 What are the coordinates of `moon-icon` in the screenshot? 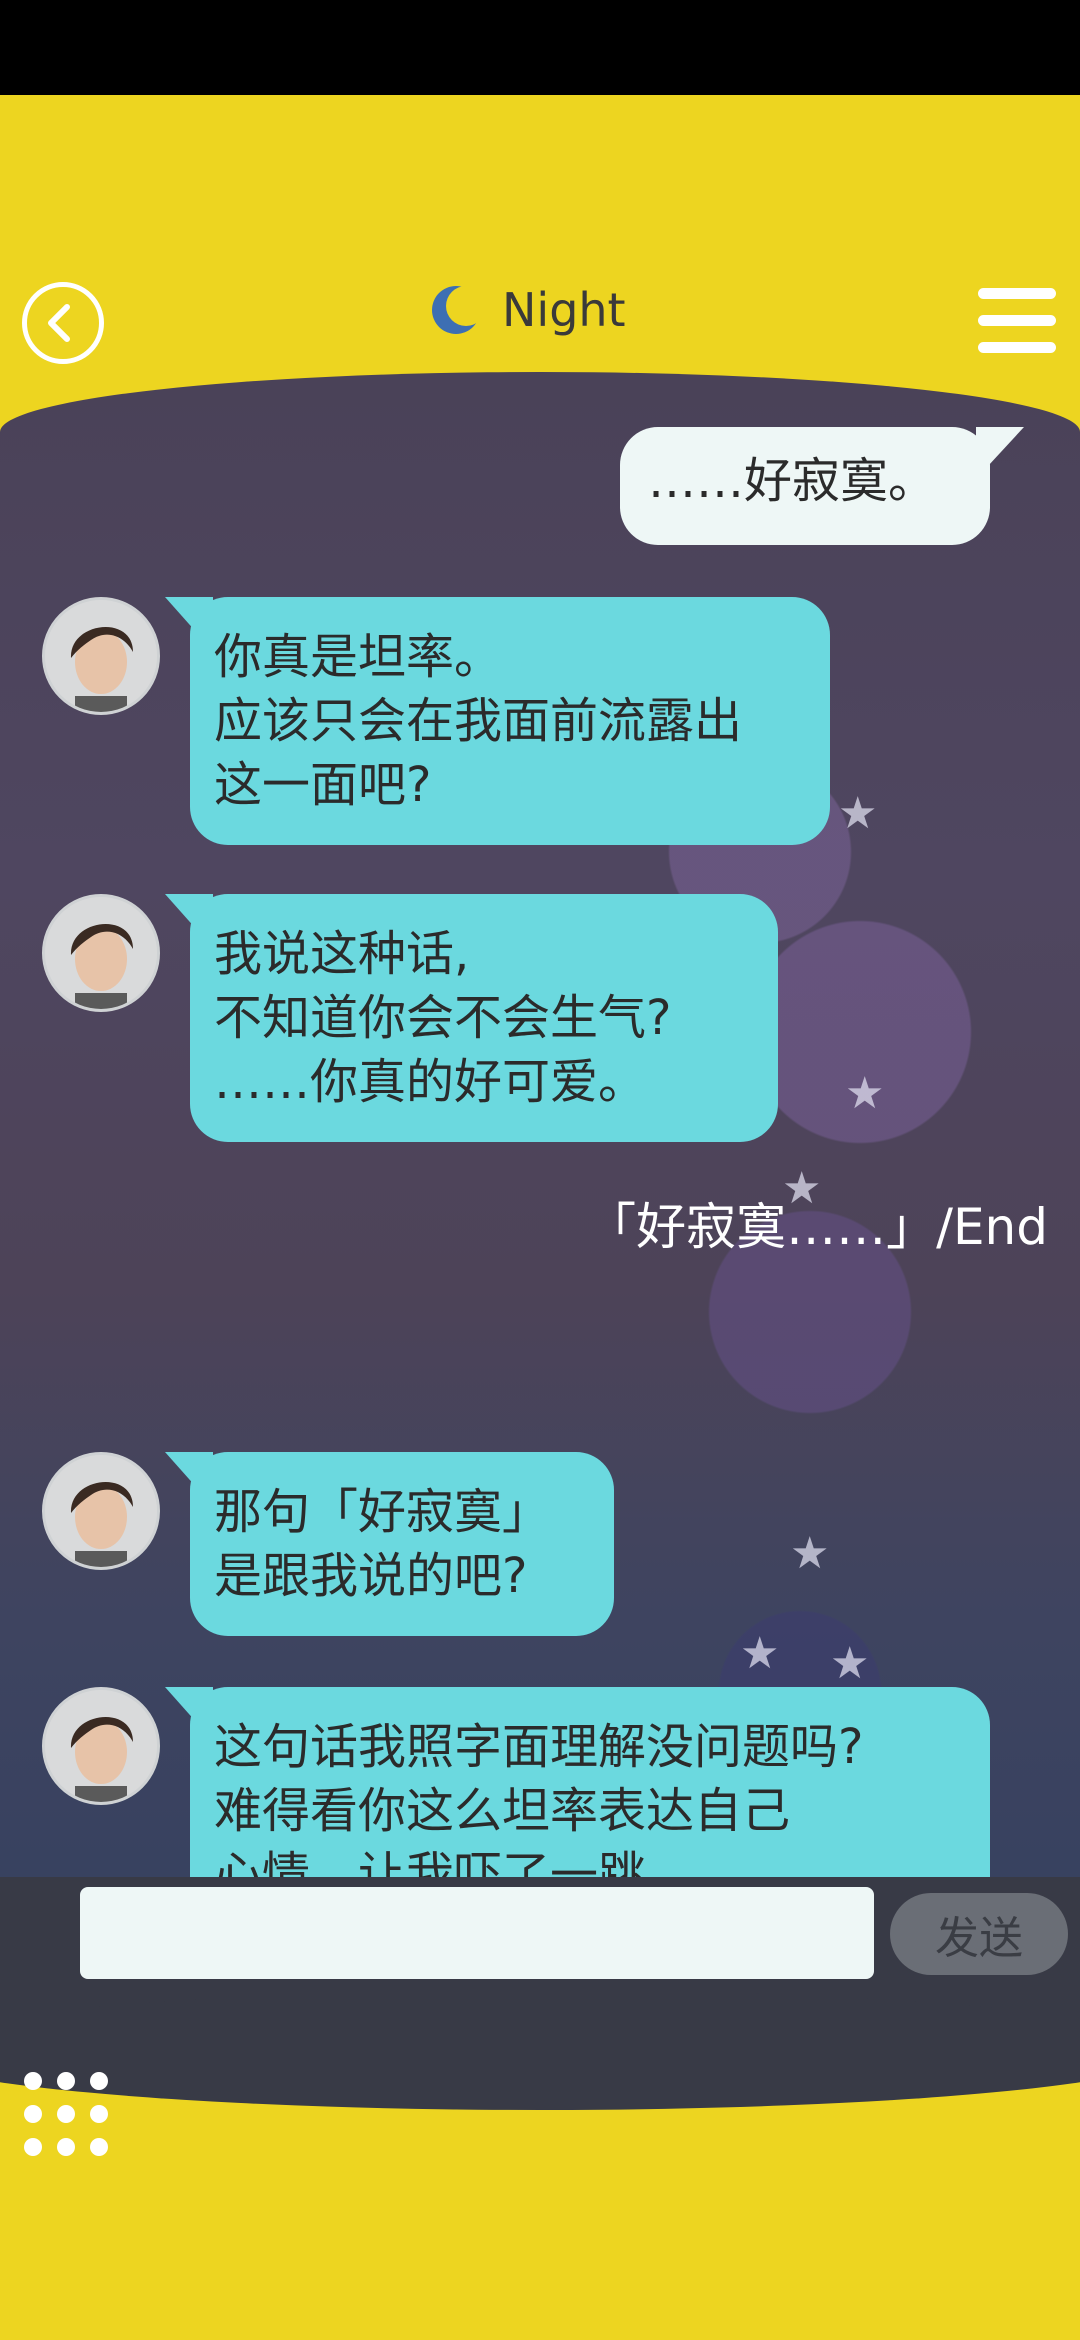 It's located at (457, 310).